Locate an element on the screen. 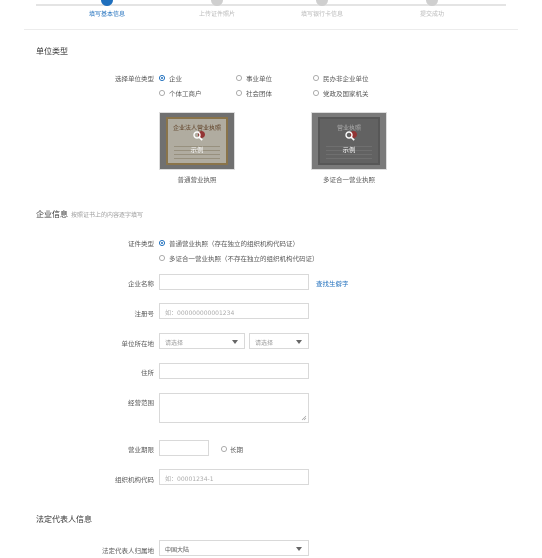 The image size is (542, 558). section-title-unit-type: 单位类型 is located at coordinates (52, 51).